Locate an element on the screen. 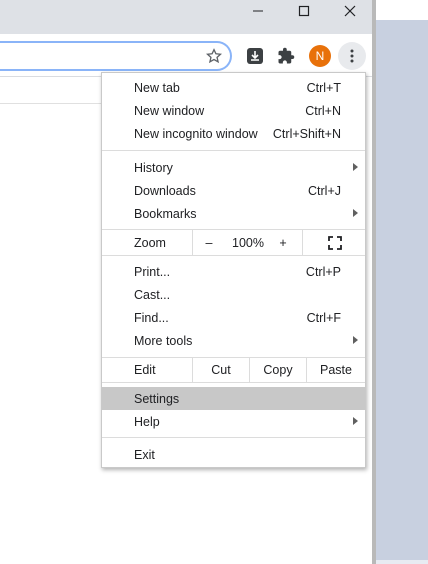  menu-item-label: Bookmarks is located at coordinates (165, 213).